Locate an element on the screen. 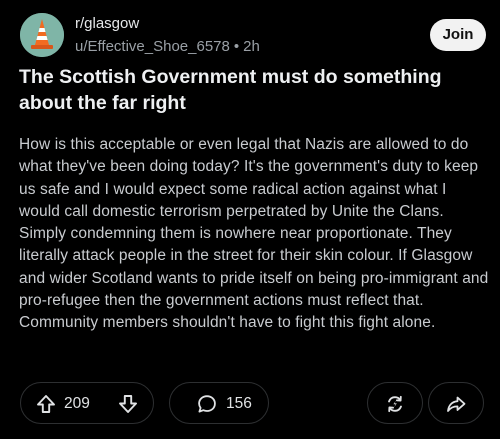 This screenshot has width=500, height=439. comment-count: 156 is located at coordinates (239, 403).